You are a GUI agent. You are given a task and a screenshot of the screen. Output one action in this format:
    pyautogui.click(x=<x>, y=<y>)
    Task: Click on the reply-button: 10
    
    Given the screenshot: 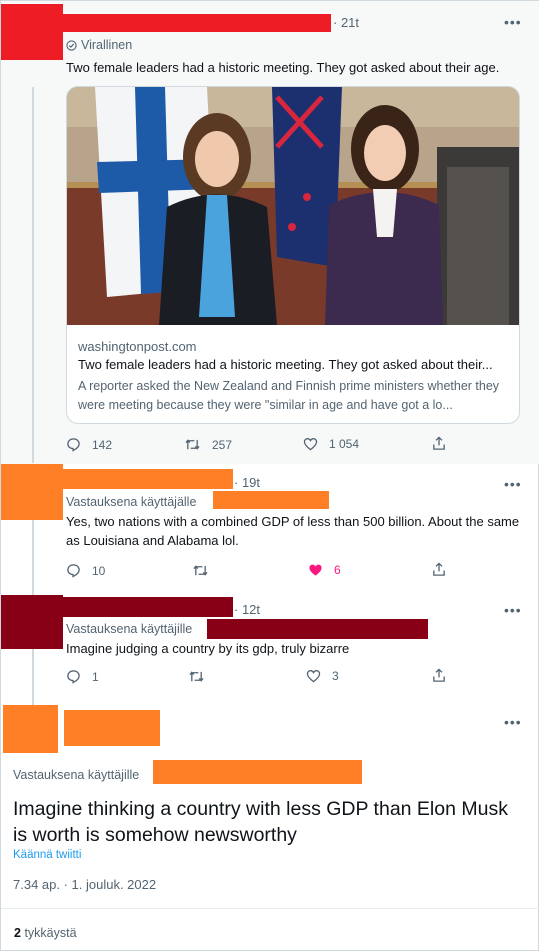 What is the action you would take?
    pyautogui.click(x=85, y=570)
    